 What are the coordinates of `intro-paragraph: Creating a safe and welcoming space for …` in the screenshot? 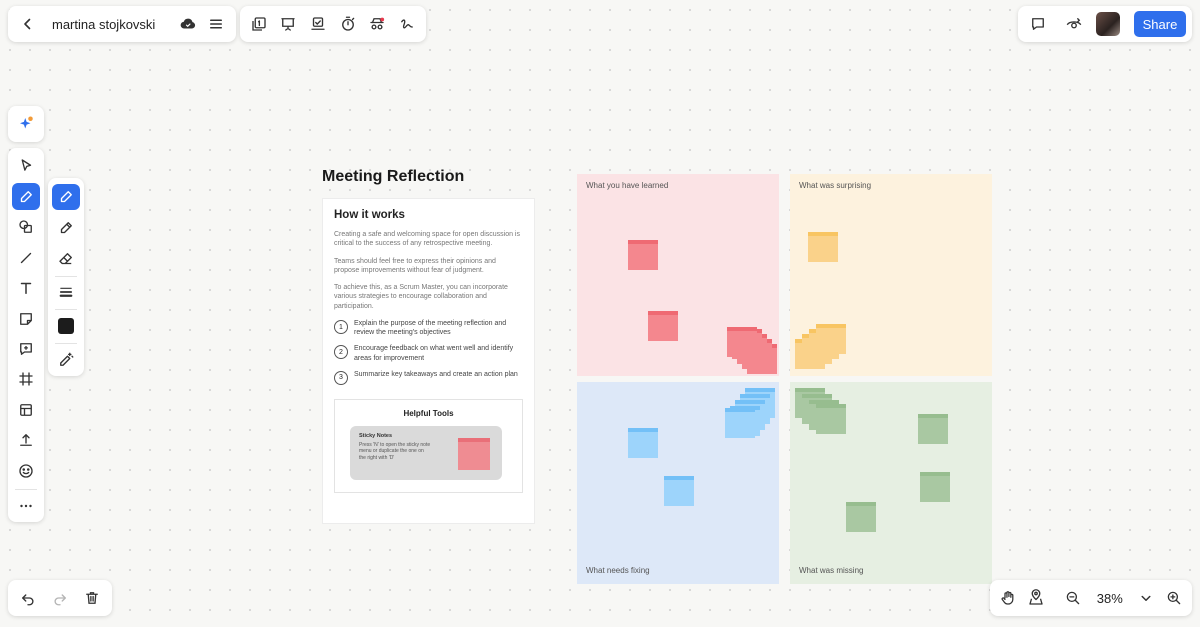 It's located at (427, 239).